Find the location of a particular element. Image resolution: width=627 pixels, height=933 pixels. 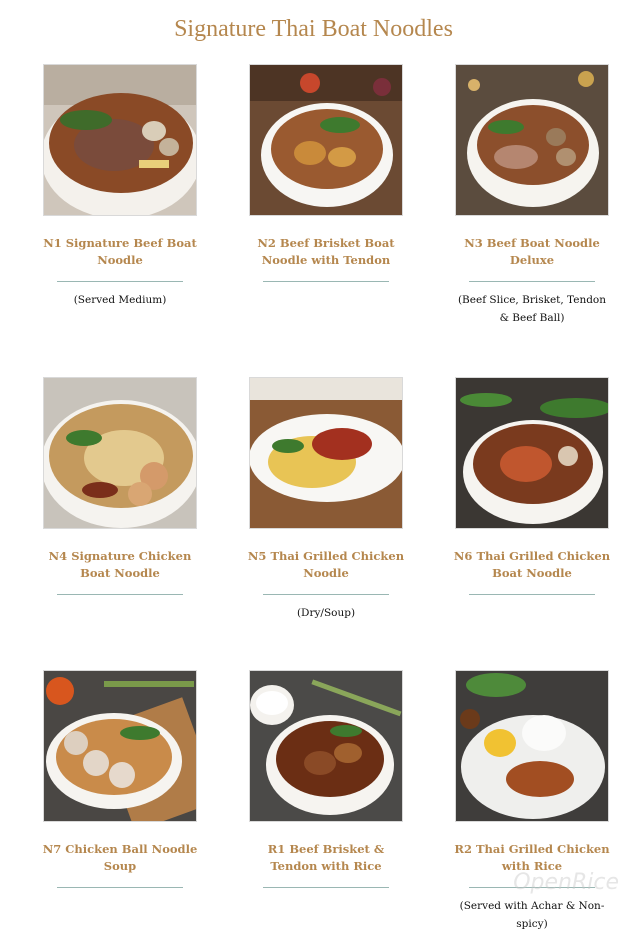

dish-name-n6: N6 Thai Grilled Chicken Boat Noodle is located at coordinates (532, 564).